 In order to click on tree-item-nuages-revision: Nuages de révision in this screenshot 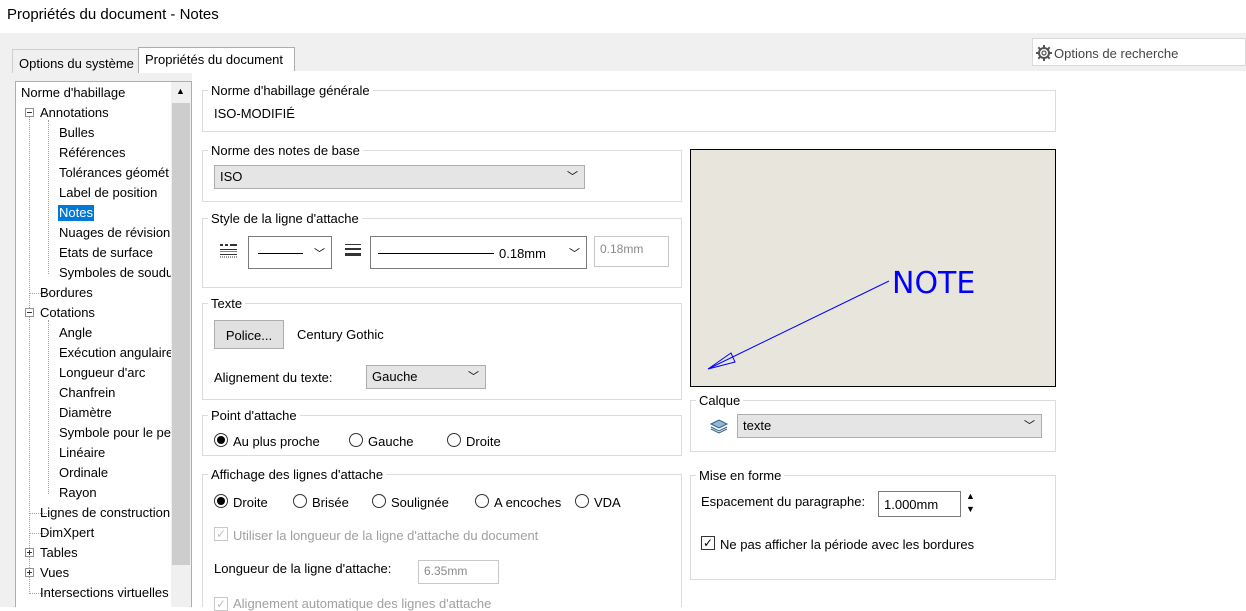, I will do `click(114, 233)`.